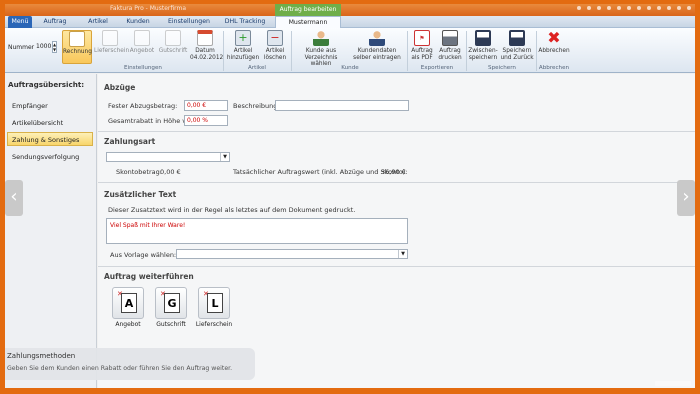 The height and width of the screenshot is (394, 700). I want to click on button-sublabel: drucken, so click(450, 57).